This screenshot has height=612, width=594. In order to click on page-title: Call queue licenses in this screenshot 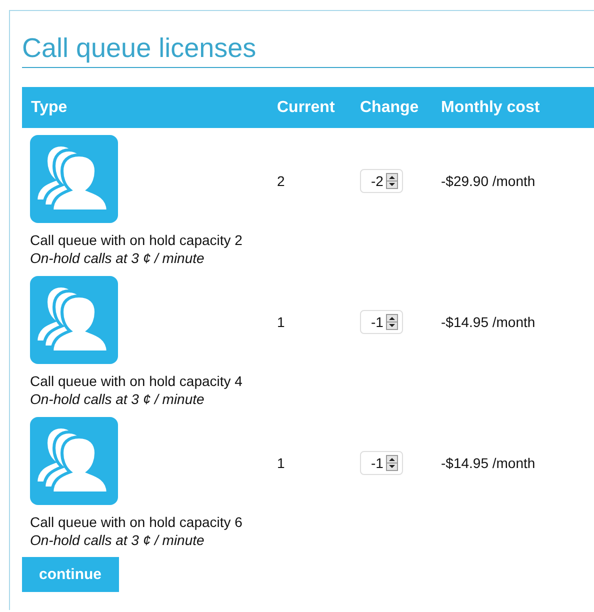, I will do `click(308, 50)`.